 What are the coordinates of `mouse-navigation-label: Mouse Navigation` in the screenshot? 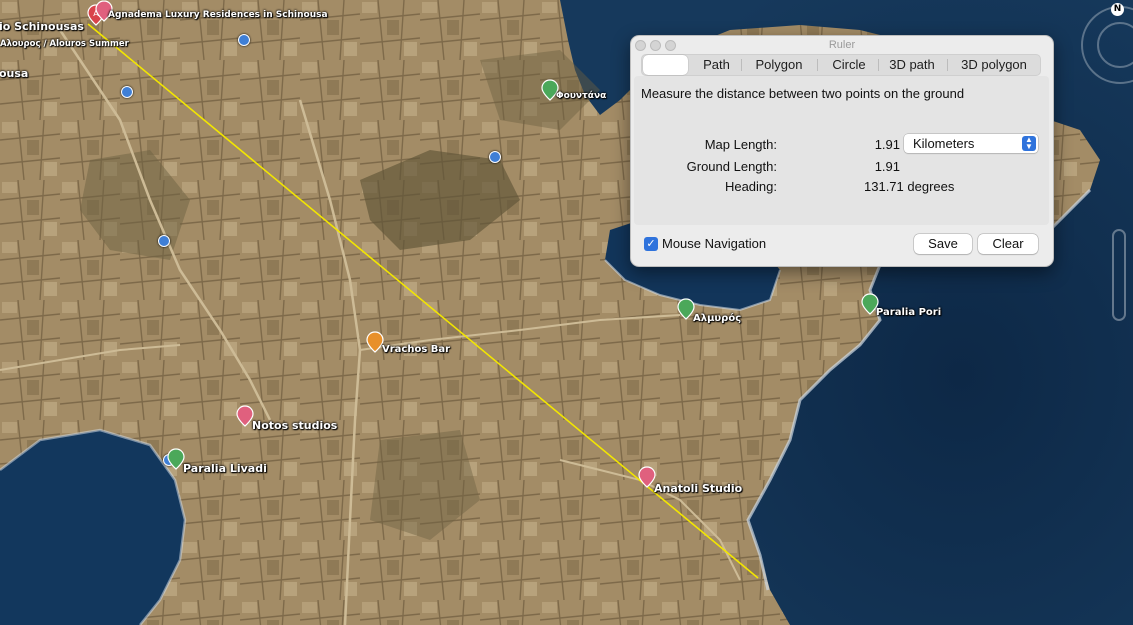 It's located at (714, 243).